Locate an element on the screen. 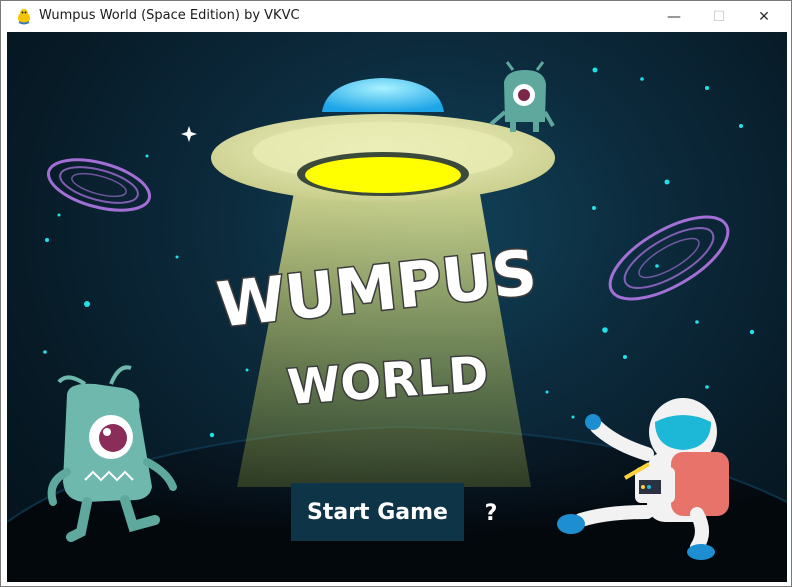 This screenshot has height=587, width=792. minimize-icon: — is located at coordinates (674, 16).